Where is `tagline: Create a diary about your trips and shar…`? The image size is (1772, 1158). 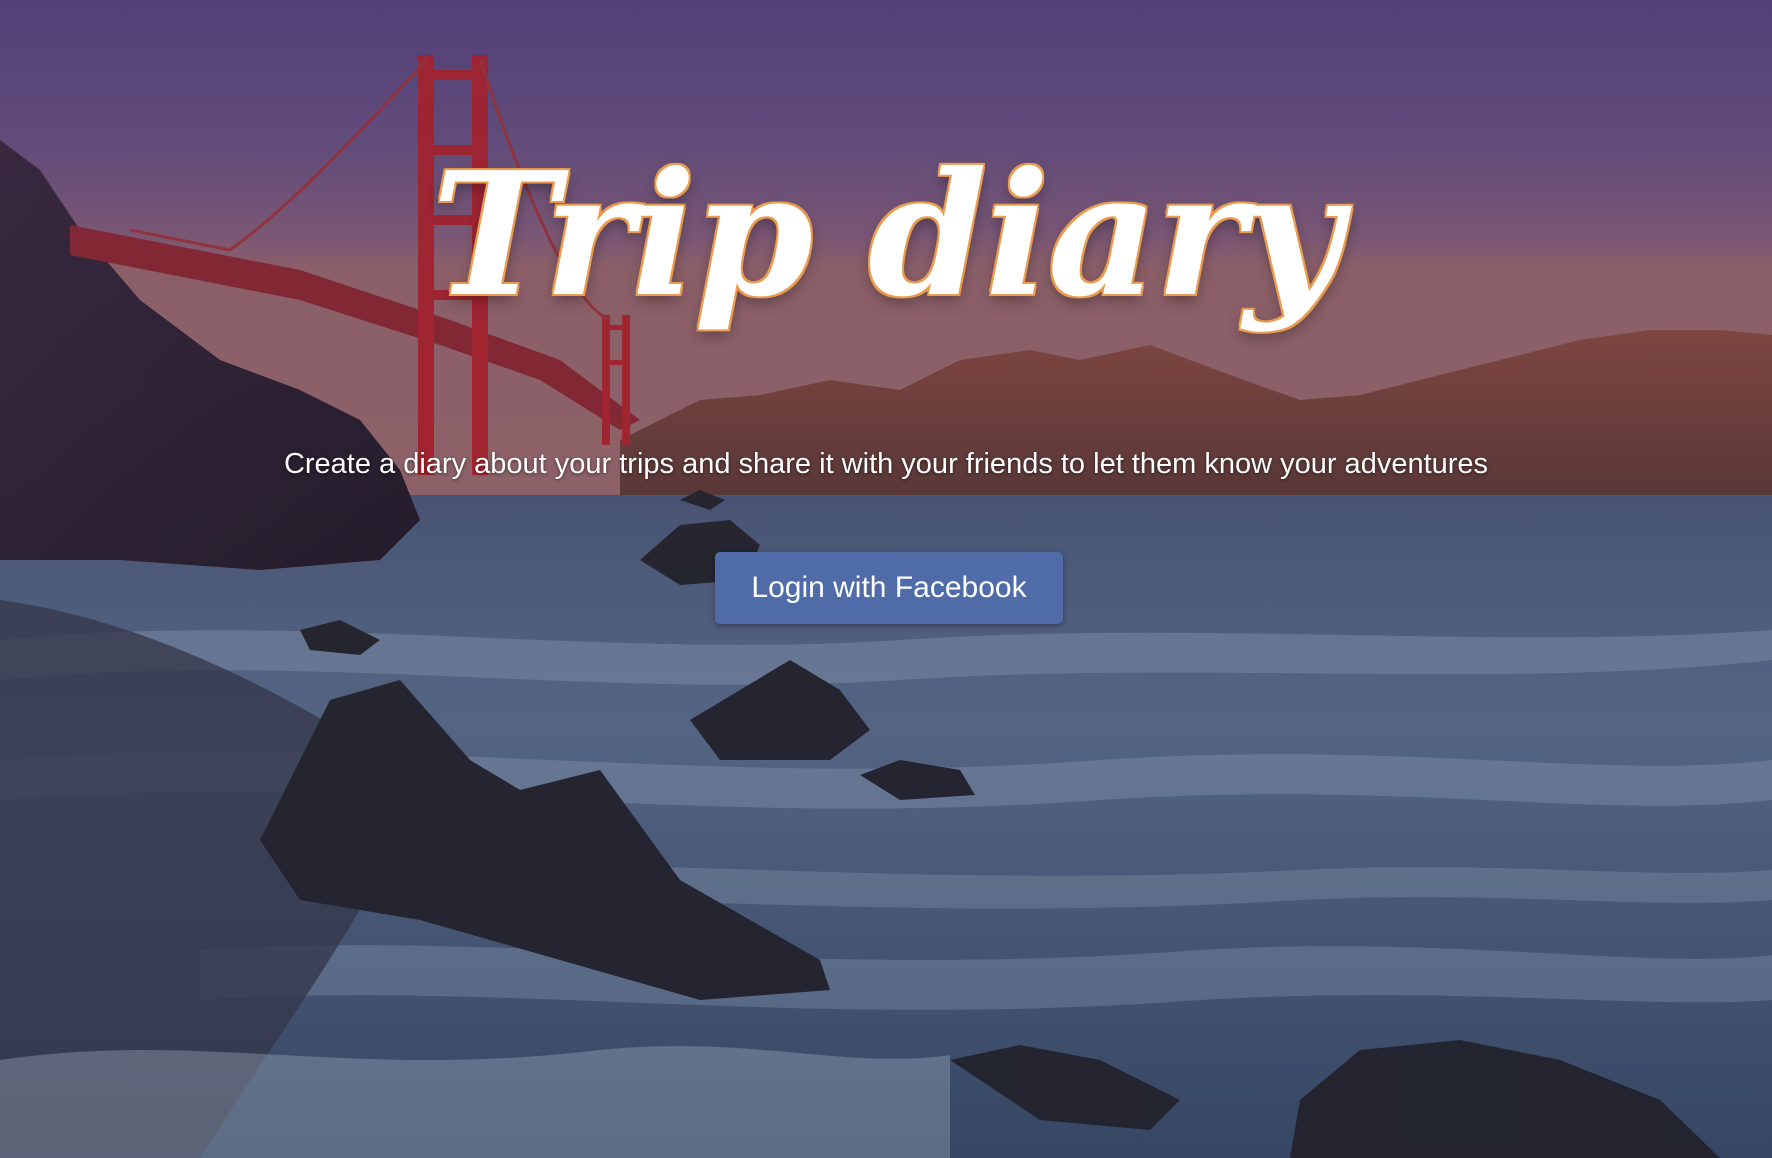 tagline: Create a diary about your trips and shar… is located at coordinates (886, 464).